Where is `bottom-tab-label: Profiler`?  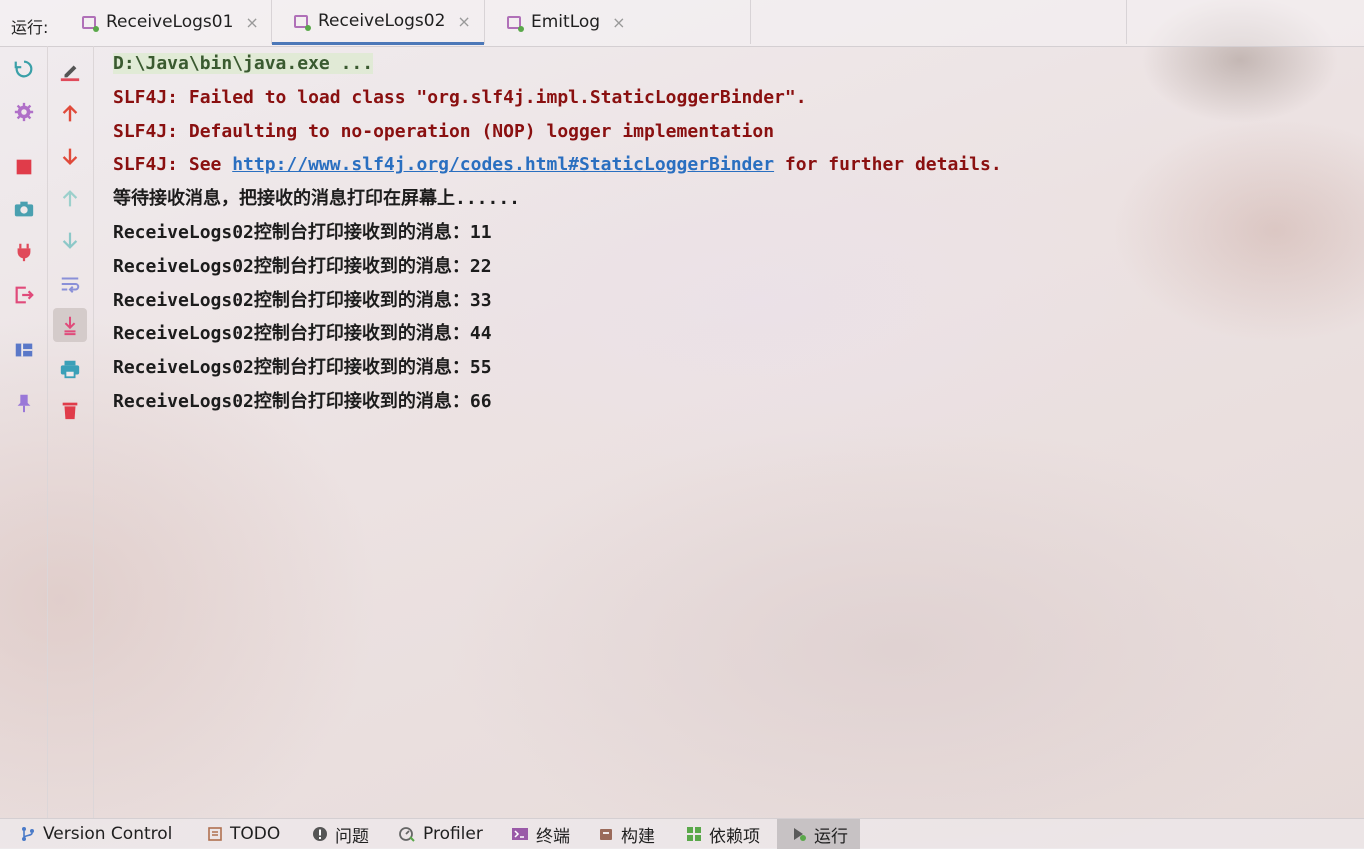 bottom-tab-label: Profiler is located at coordinates (453, 834).